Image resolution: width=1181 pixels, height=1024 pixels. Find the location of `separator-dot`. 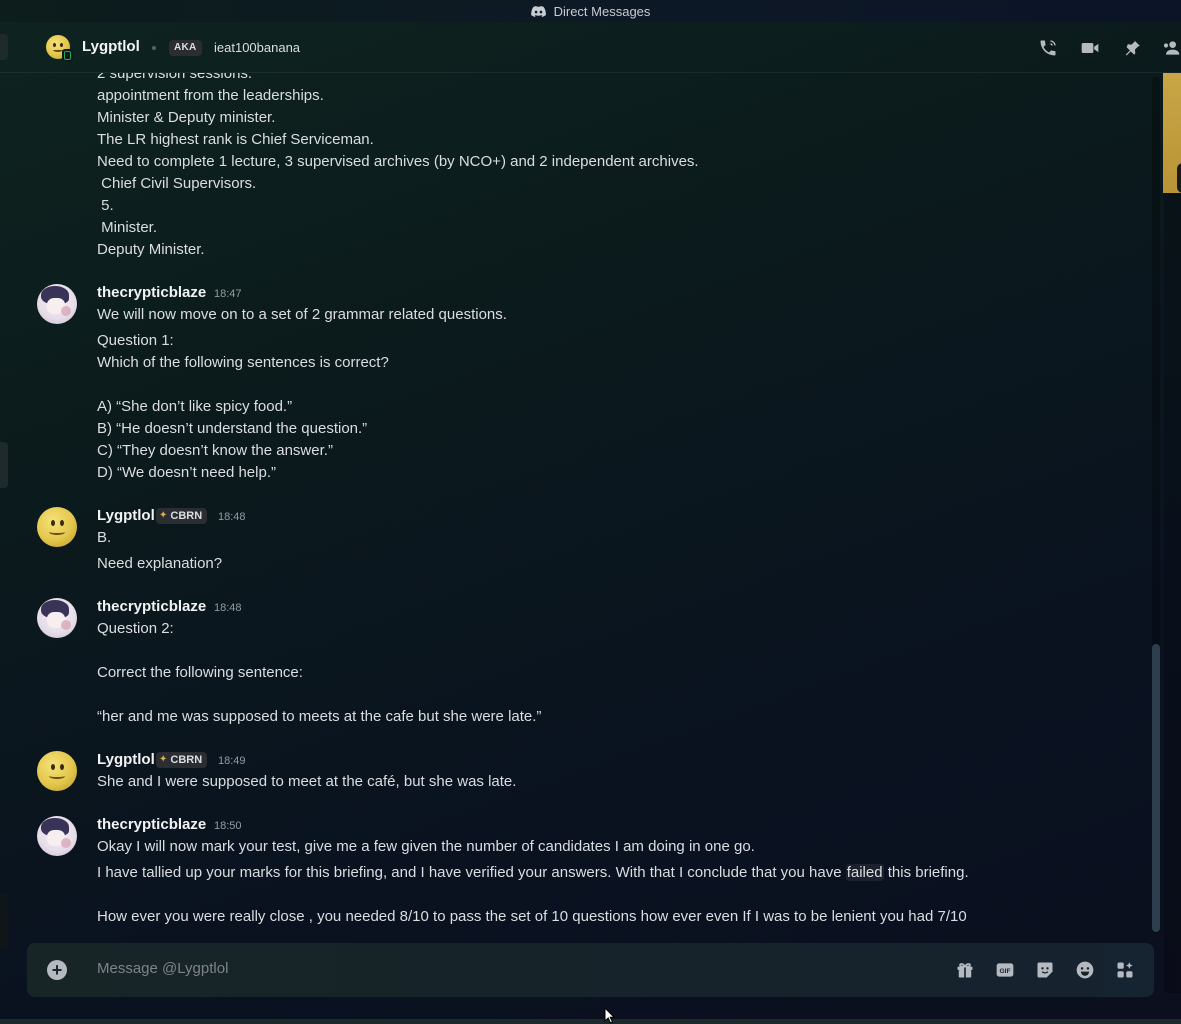

separator-dot is located at coordinates (154, 48).